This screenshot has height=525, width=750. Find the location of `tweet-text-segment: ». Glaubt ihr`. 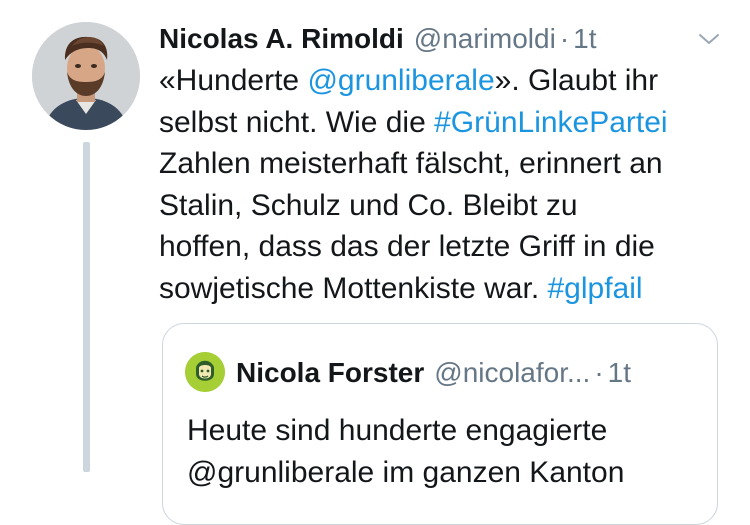

tweet-text-segment: ». Glaubt ihr is located at coordinates (576, 80).